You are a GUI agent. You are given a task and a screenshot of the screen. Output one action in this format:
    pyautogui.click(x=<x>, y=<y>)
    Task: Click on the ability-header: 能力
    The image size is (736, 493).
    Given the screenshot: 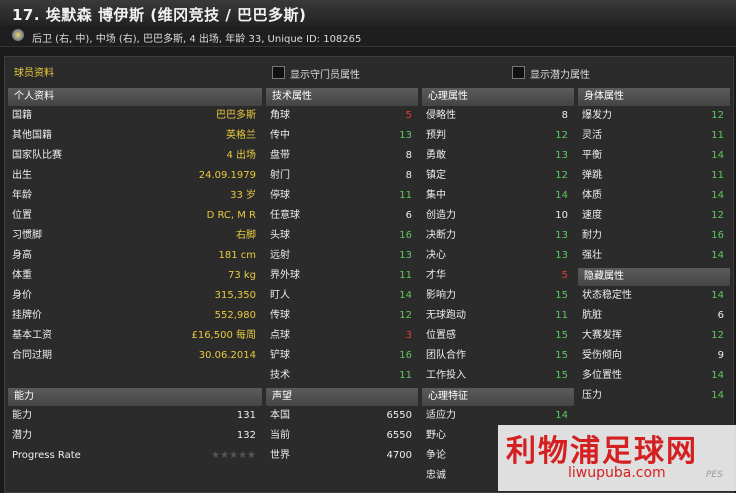 What is the action you would take?
    pyautogui.click(x=135, y=397)
    